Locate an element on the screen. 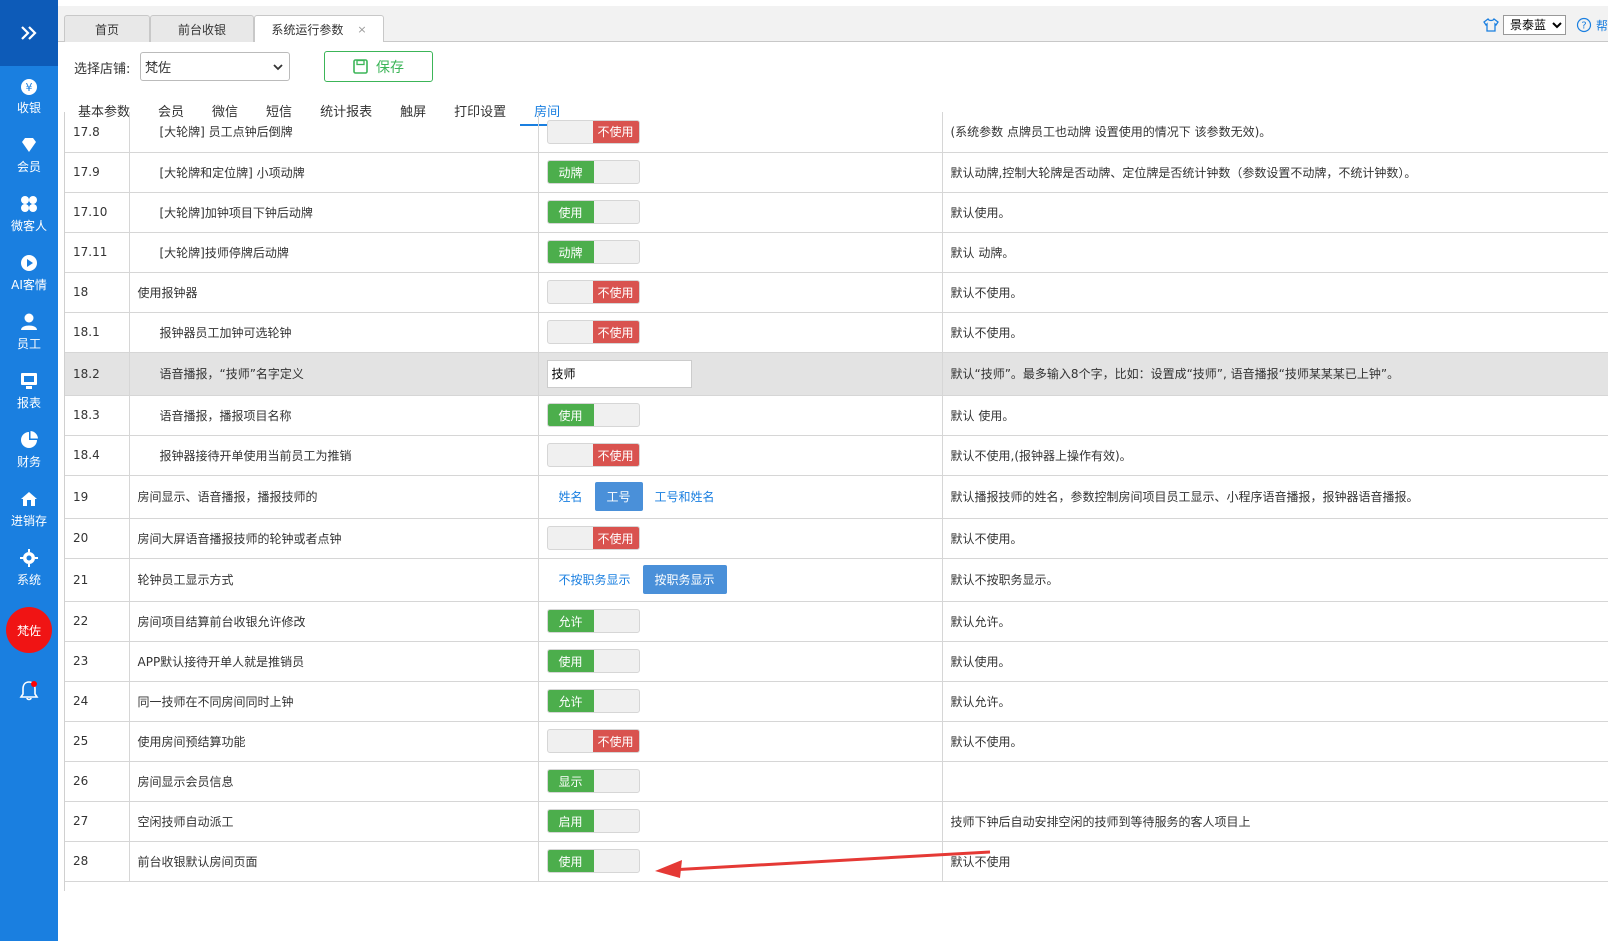  sidebar-item-label: 会员 is located at coordinates (28, 166).